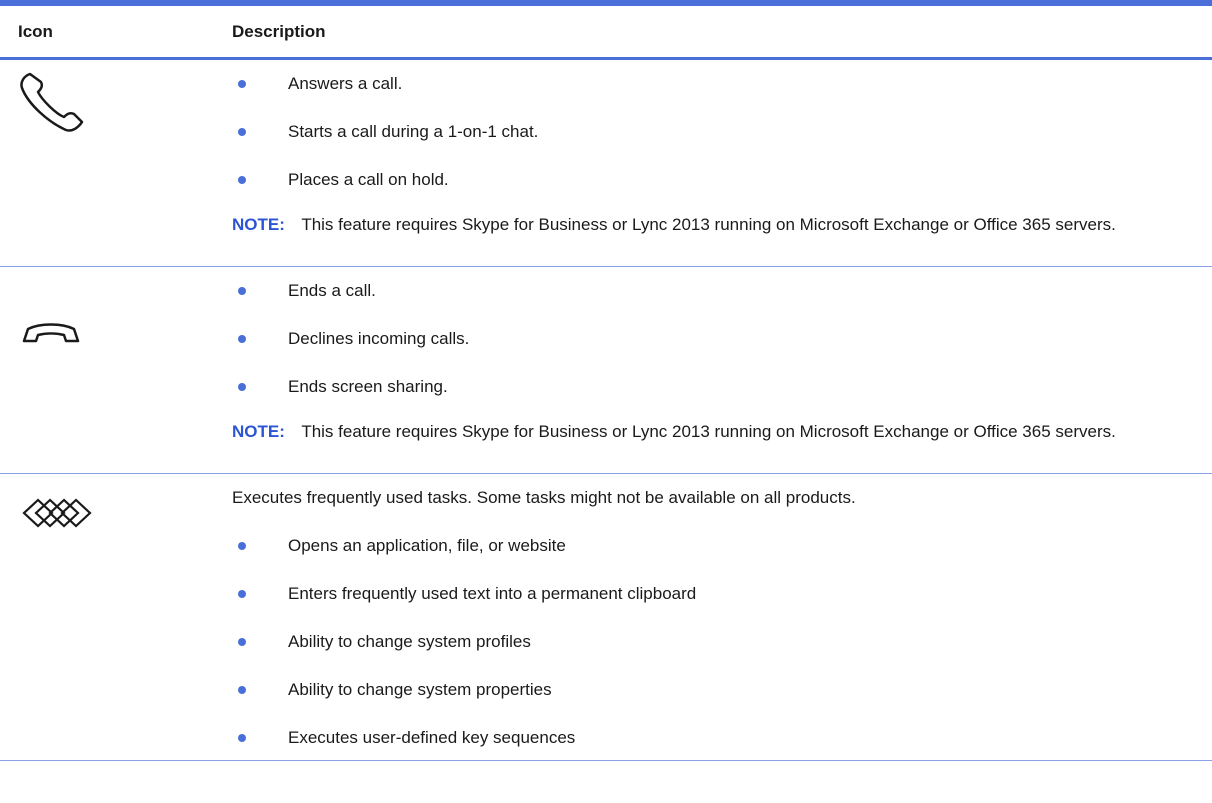 The height and width of the screenshot is (803, 1212). Describe the element at coordinates (722, 291) in the screenshot. I see `list-item: Ends a call.` at that location.